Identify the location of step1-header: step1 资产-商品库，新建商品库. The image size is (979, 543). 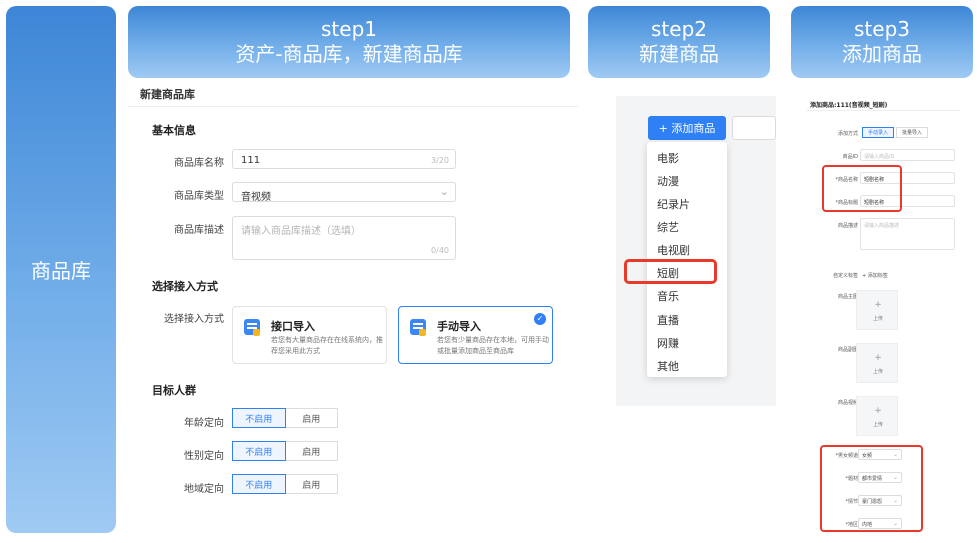
(349, 42).